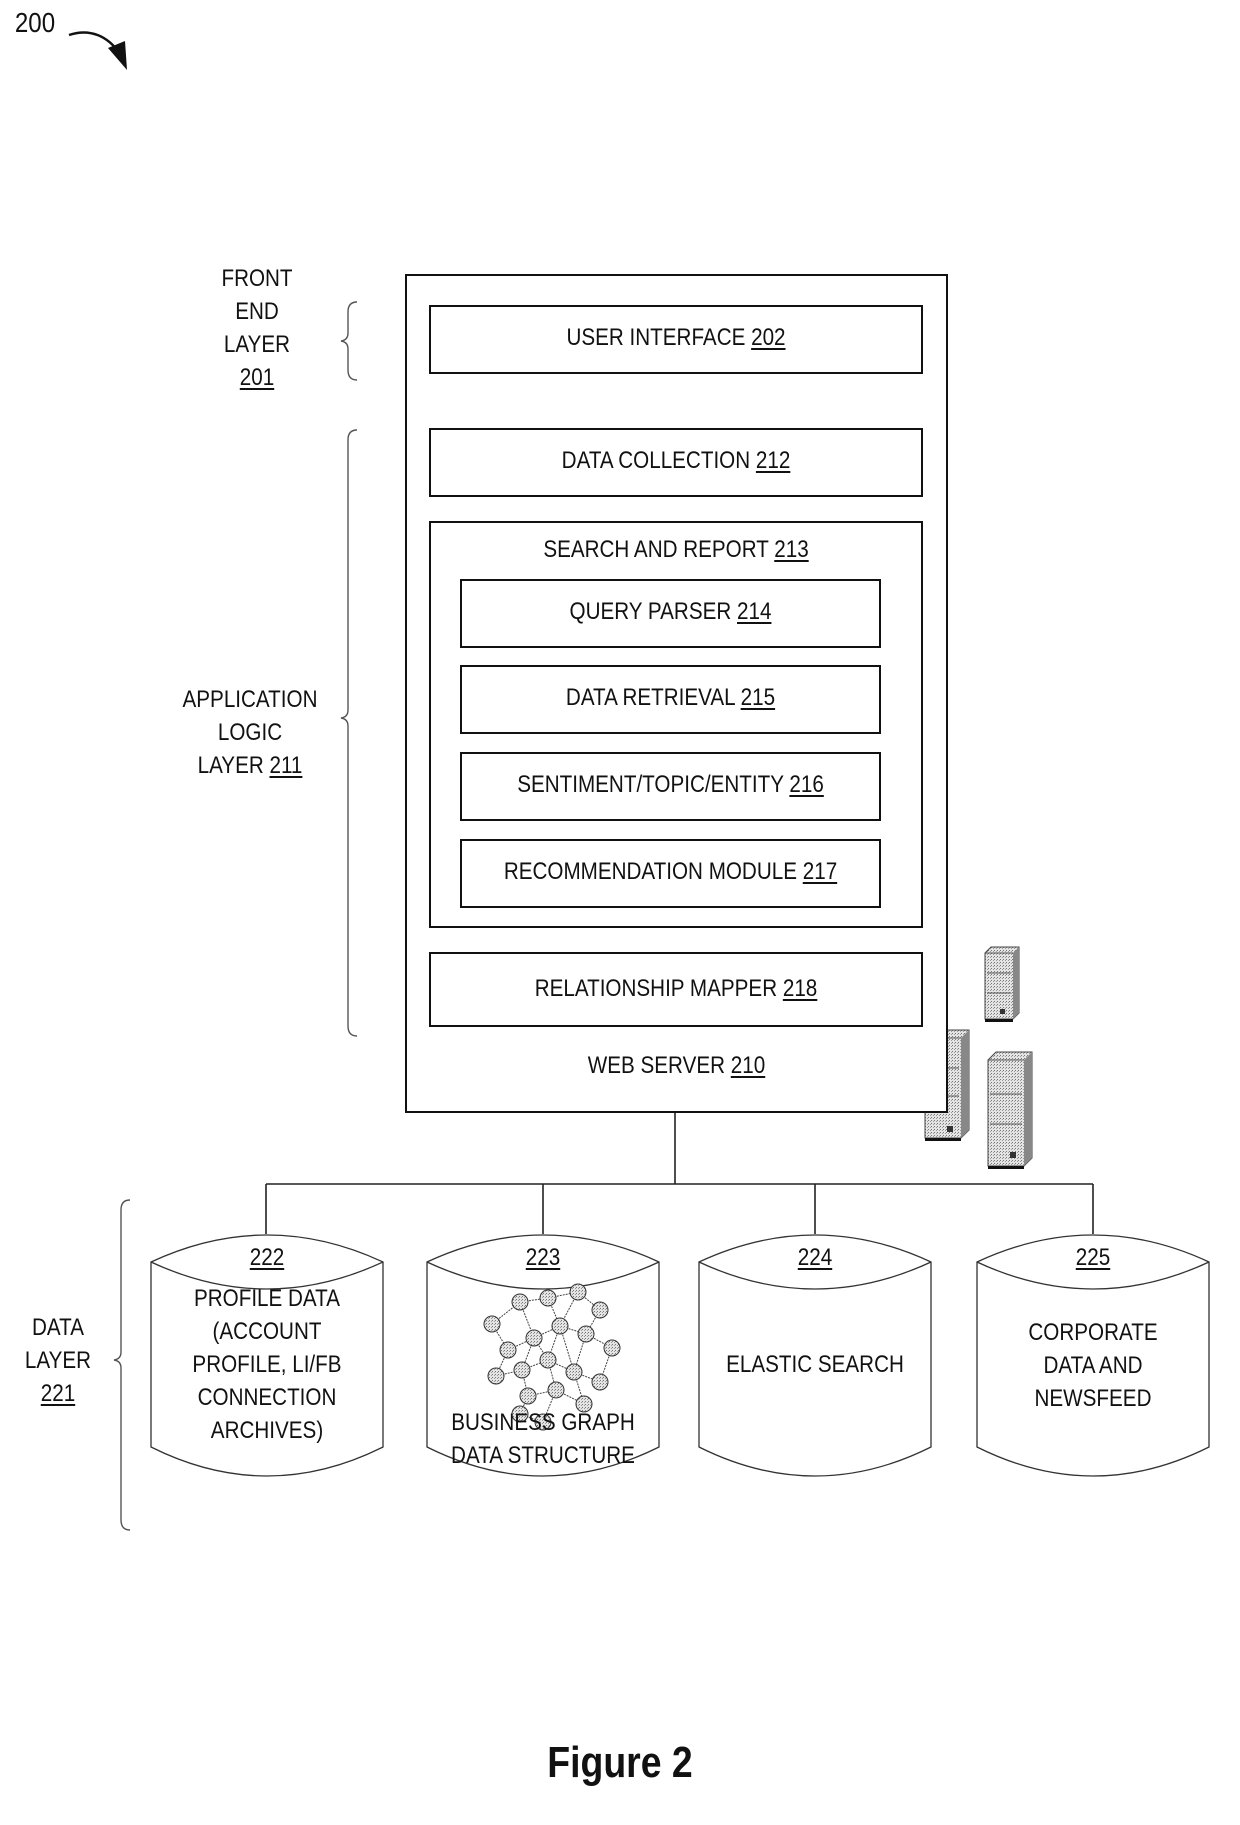 Image resolution: width=1240 pixels, height=1825 pixels. What do you see at coordinates (267, 1331) in the screenshot?
I see `database-label-line: (ACCOUNT` at bounding box center [267, 1331].